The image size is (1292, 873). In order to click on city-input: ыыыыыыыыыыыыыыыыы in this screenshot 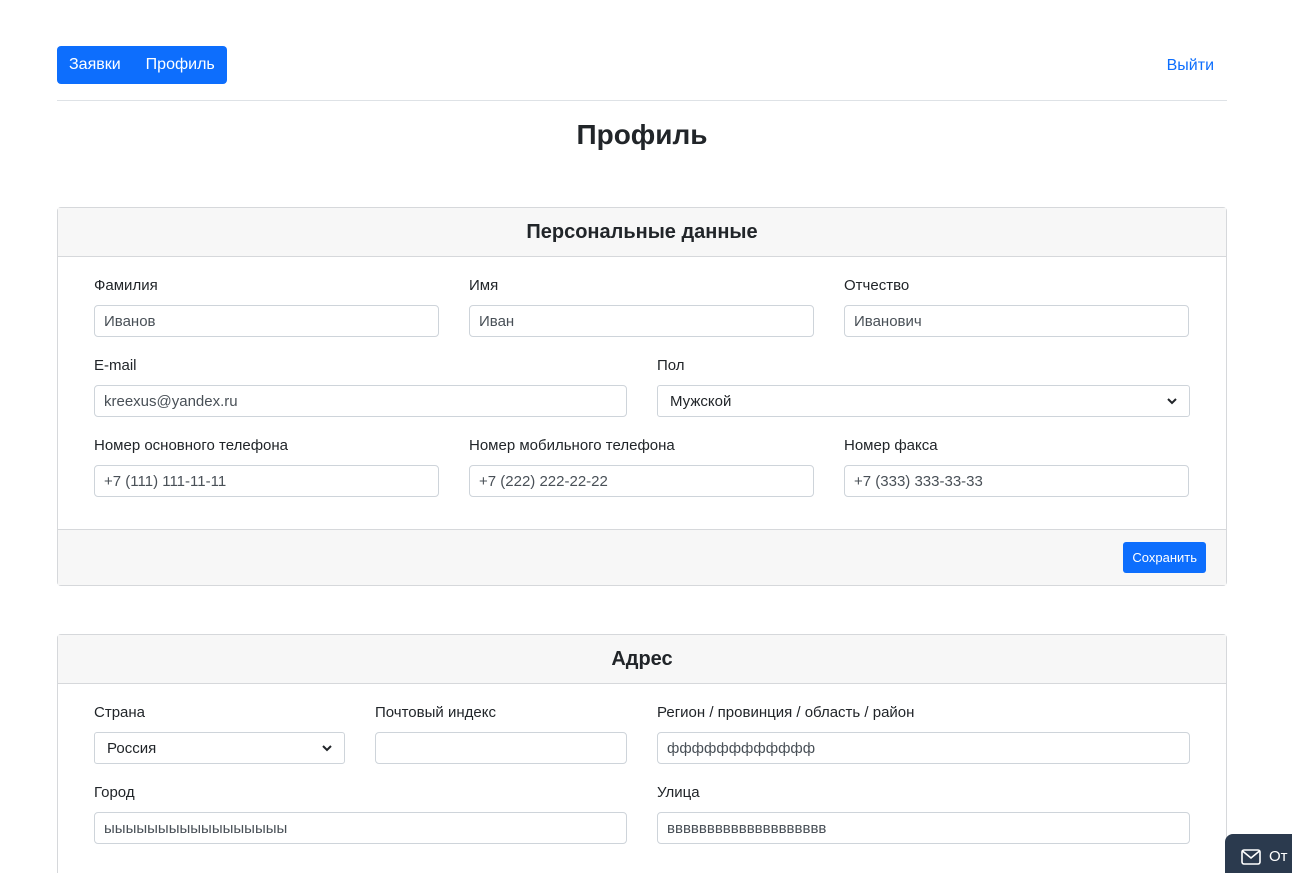, I will do `click(360, 828)`.